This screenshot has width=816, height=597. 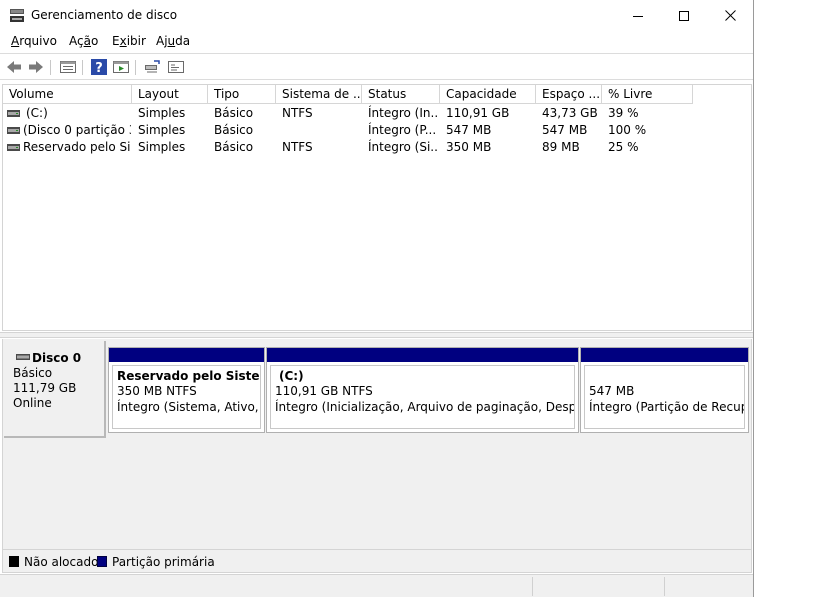 What do you see at coordinates (36, 67) in the screenshot?
I see `forward-icon` at bounding box center [36, 67].